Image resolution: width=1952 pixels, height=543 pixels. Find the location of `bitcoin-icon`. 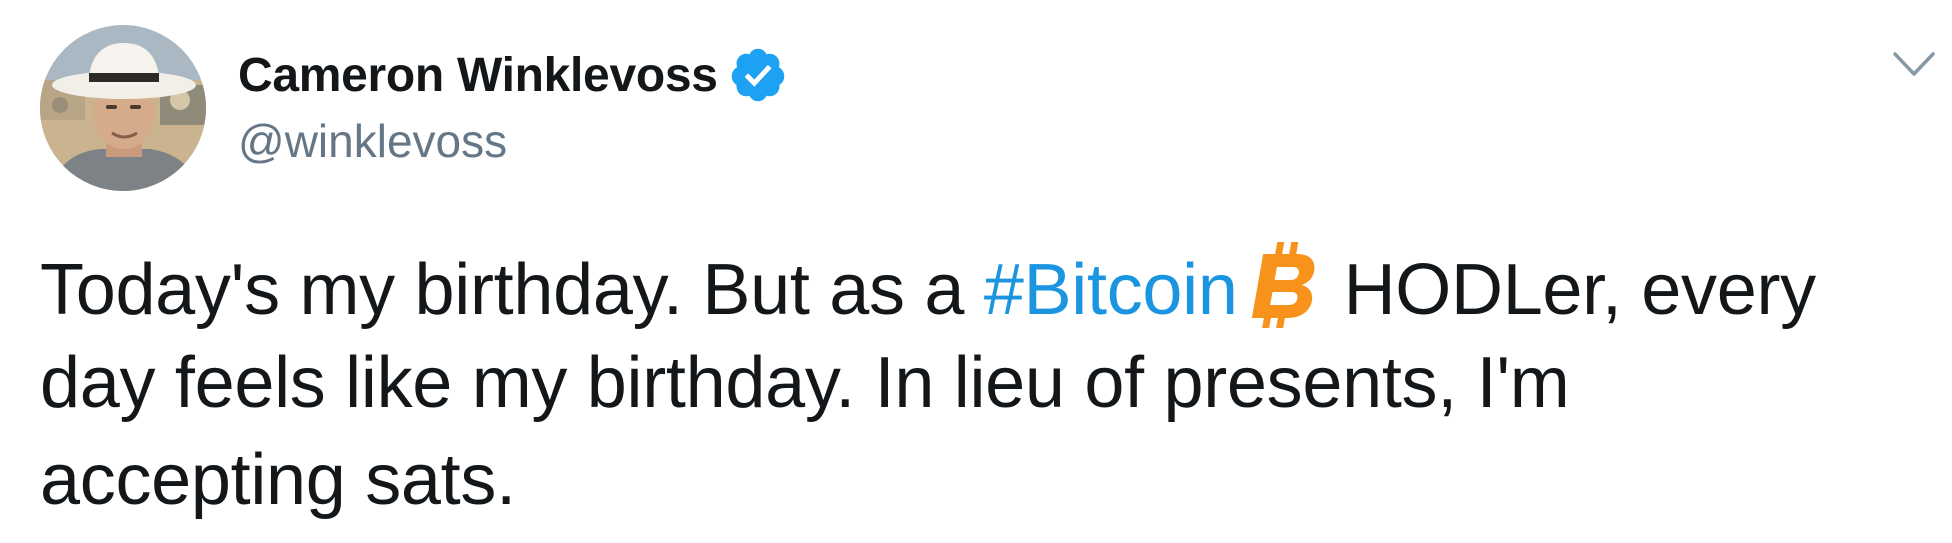

bitcoin-icon is located at coordinates (1279, 285).